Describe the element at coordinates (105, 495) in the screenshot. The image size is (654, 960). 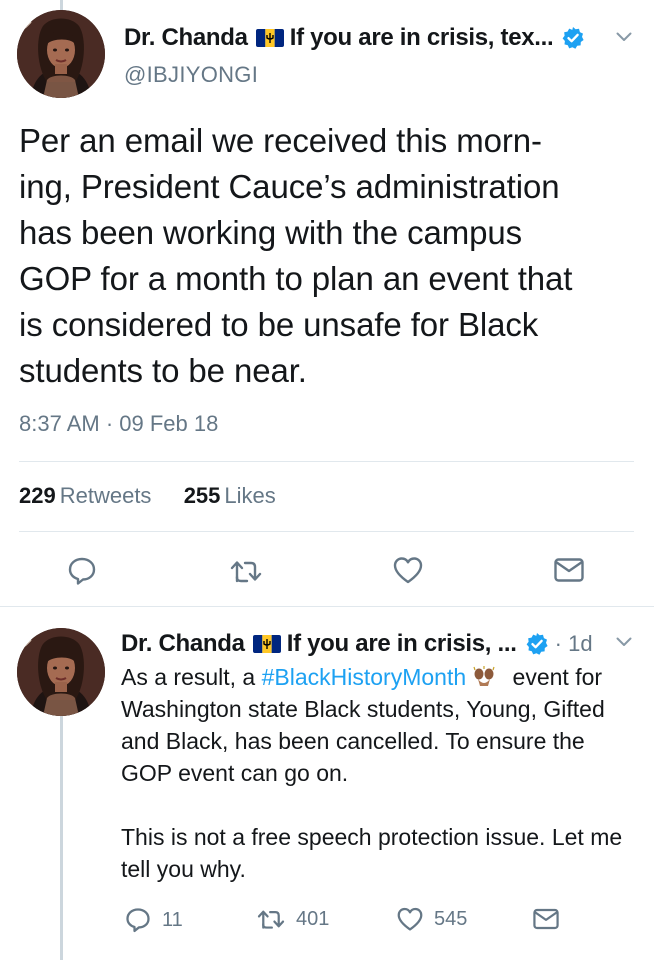
I see `retweets-label: Retweets` at that location.